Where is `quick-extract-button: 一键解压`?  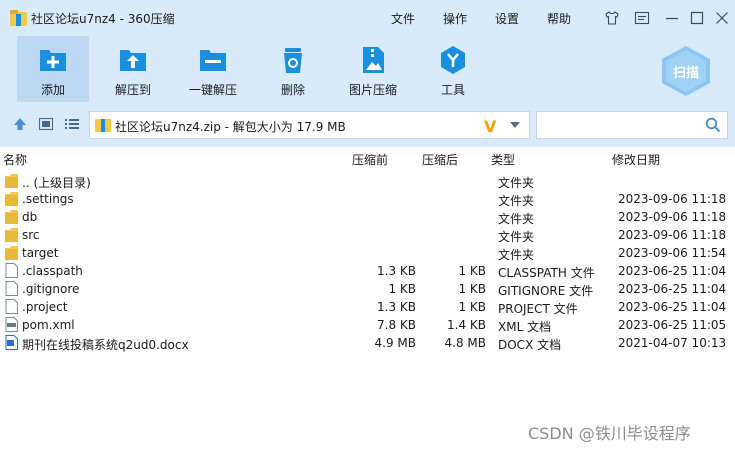 quick-extract-button: 一键解压 is located at coordinates (213, 69).